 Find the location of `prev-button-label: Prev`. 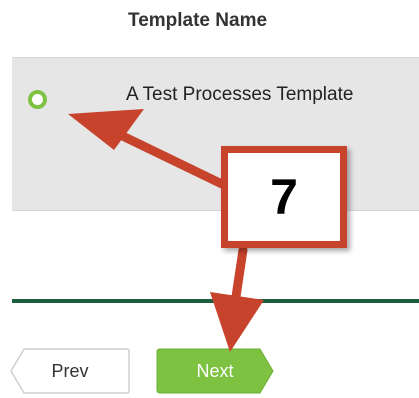

prev-button-label: Prev is located at coordinates (70, 370).